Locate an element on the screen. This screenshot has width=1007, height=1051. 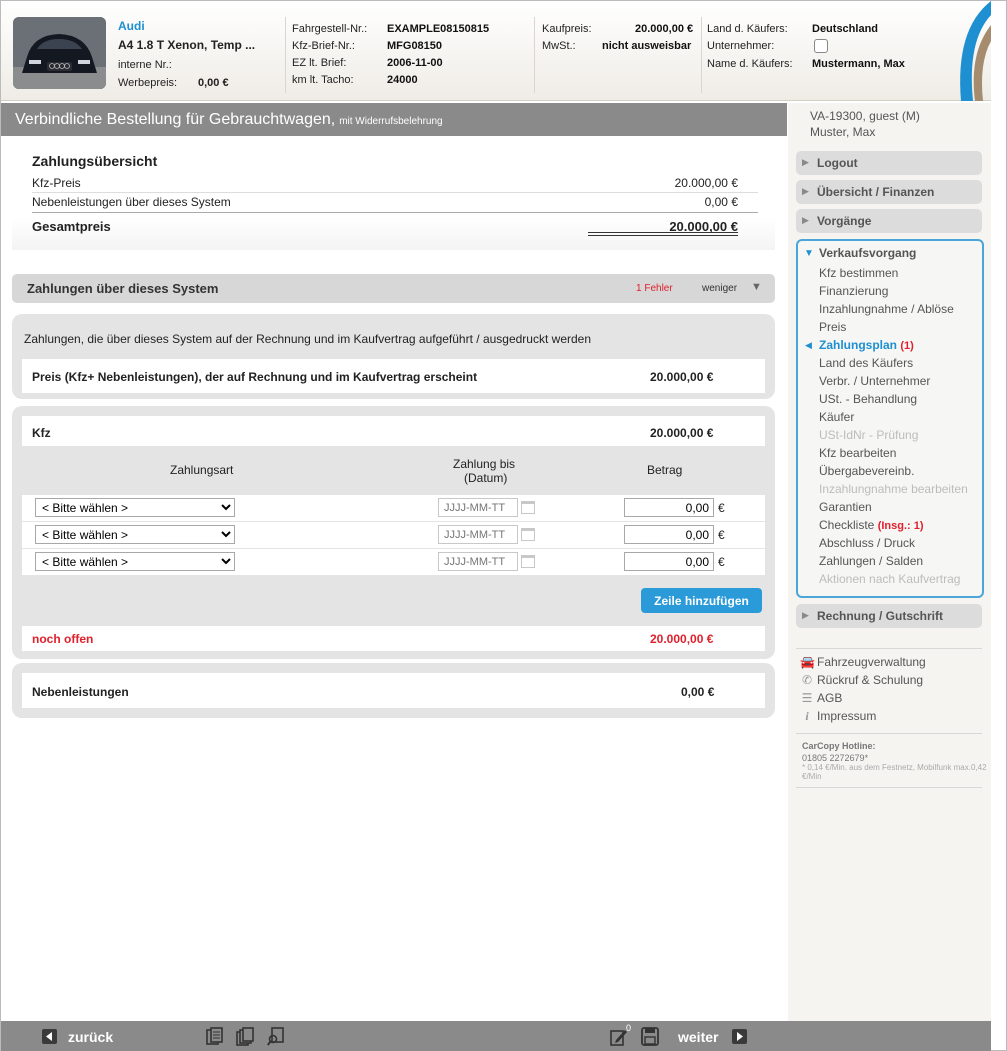
sidebar-item-abschluss: Abschluss / Druck is located at coordinates (867, 543).